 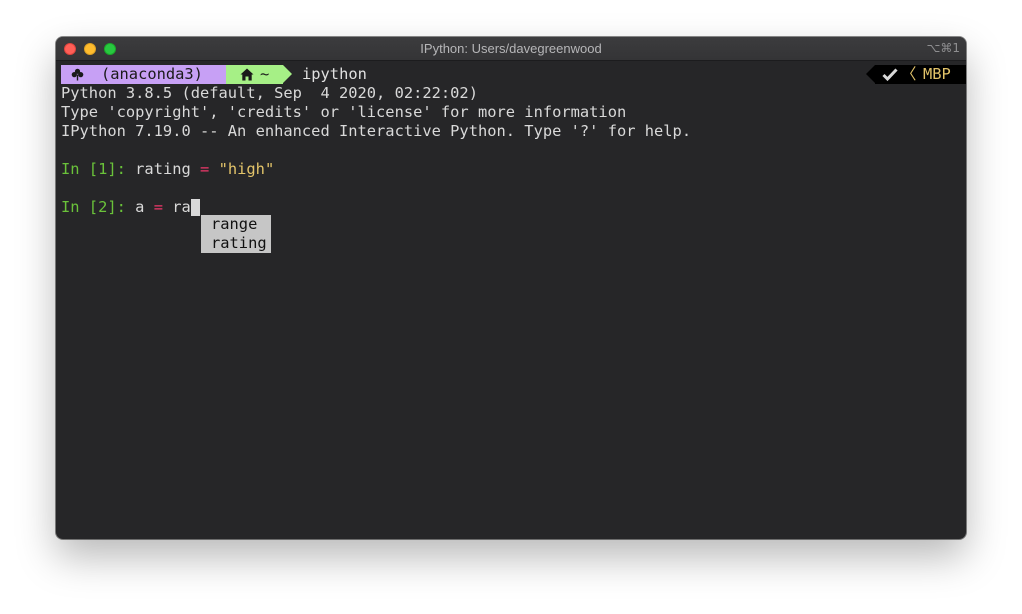 What do you see at coordinates (236, 243) in the screenshot?
I see `completion-item-rating: rating` at bounding box center [236, 243].